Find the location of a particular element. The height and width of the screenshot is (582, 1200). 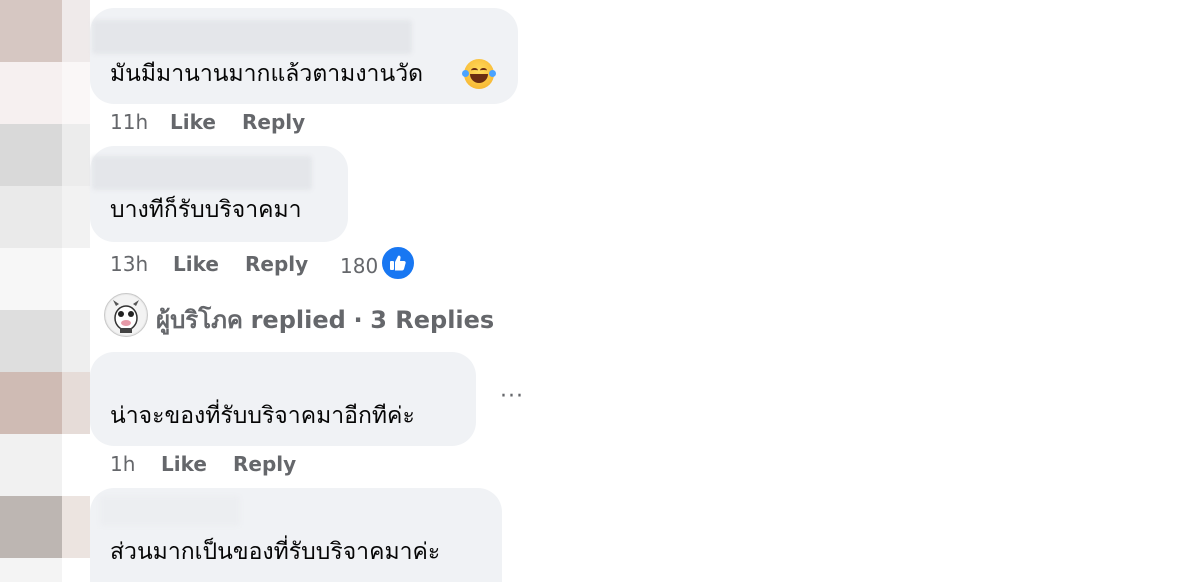

comment-time: 13h is located at coordinates (129, 264).